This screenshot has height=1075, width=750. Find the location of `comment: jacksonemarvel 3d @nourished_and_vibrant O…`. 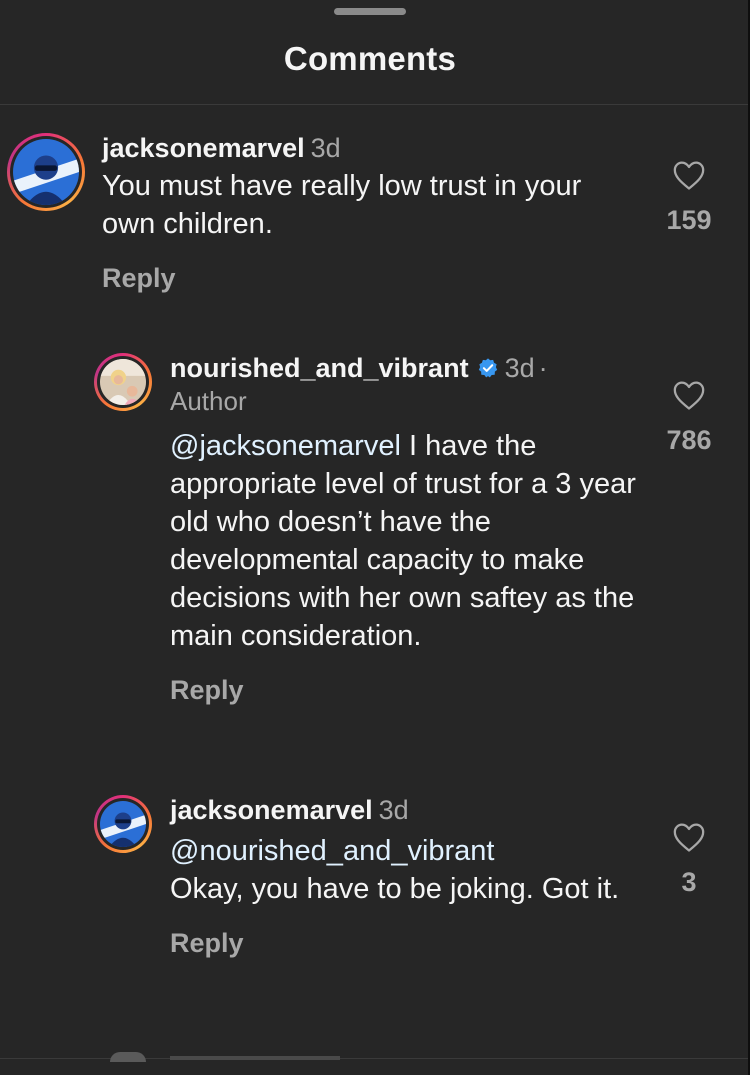

comment: jacksonemarvel 3d @nourished_and_vibrant O… is located at coordinates (395, 876).